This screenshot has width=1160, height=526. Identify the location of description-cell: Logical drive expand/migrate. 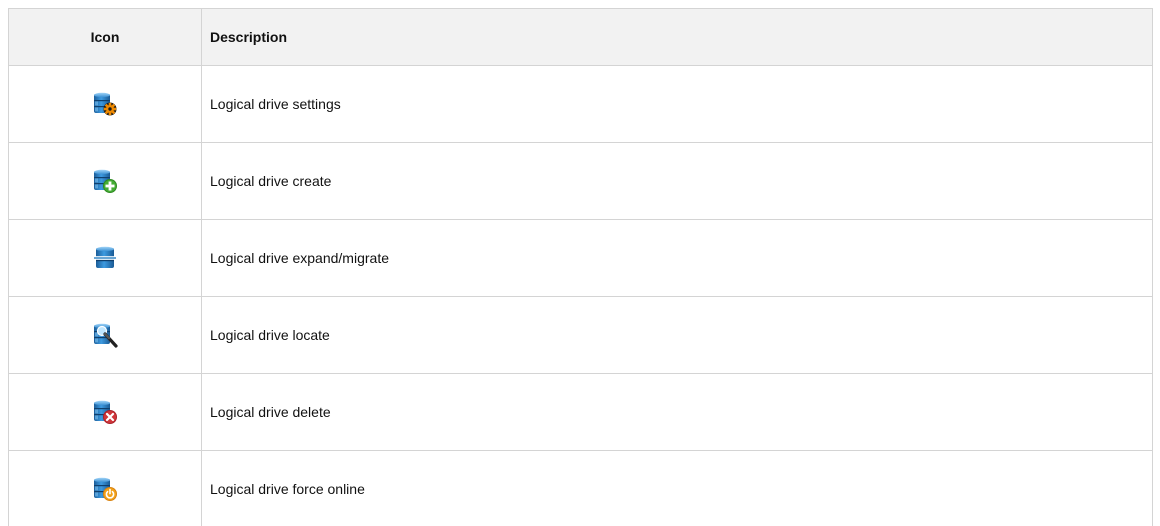
(677, 258).